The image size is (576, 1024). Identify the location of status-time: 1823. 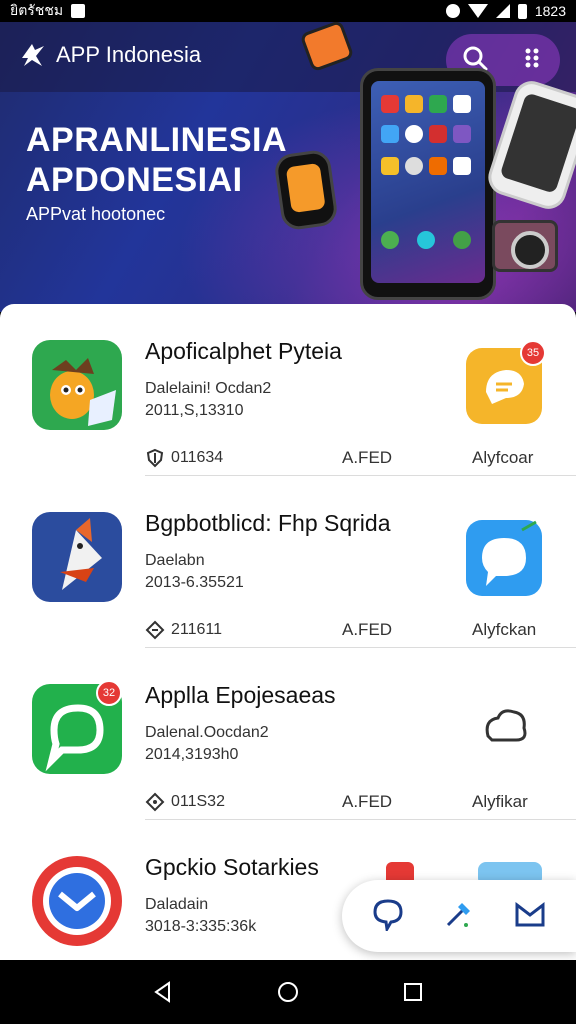
(550, 11).